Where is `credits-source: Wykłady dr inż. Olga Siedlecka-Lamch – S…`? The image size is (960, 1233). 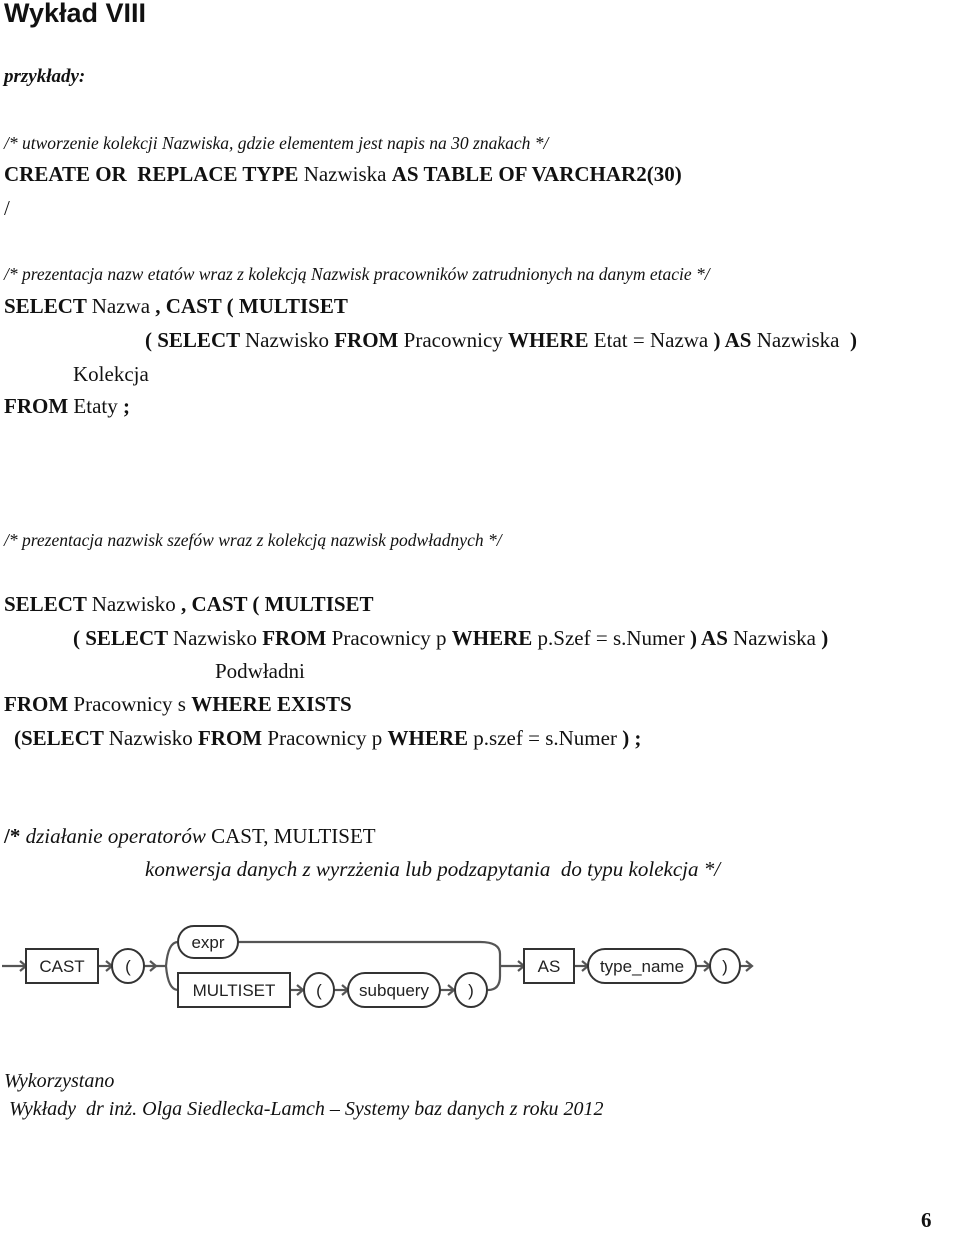 credits-source: Wykłady dr inż. Olga Siedlecka-Lamch – S… is located at coordinates (304, 1109).